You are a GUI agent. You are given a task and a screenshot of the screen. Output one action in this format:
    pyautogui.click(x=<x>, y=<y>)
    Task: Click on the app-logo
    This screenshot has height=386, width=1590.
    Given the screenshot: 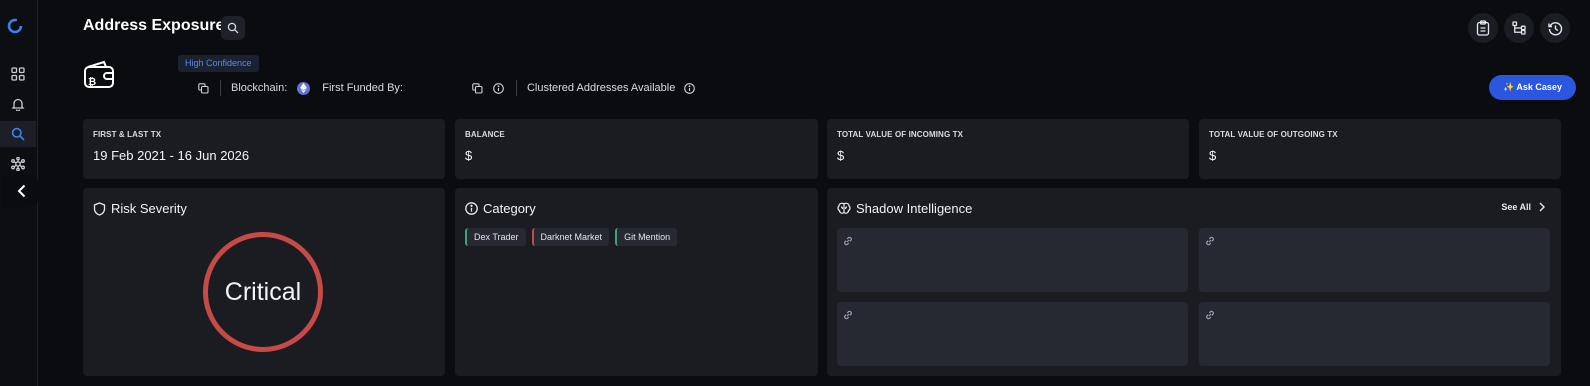 What is the action you would take?
    pyautogui.click(x=15, y=26)
    